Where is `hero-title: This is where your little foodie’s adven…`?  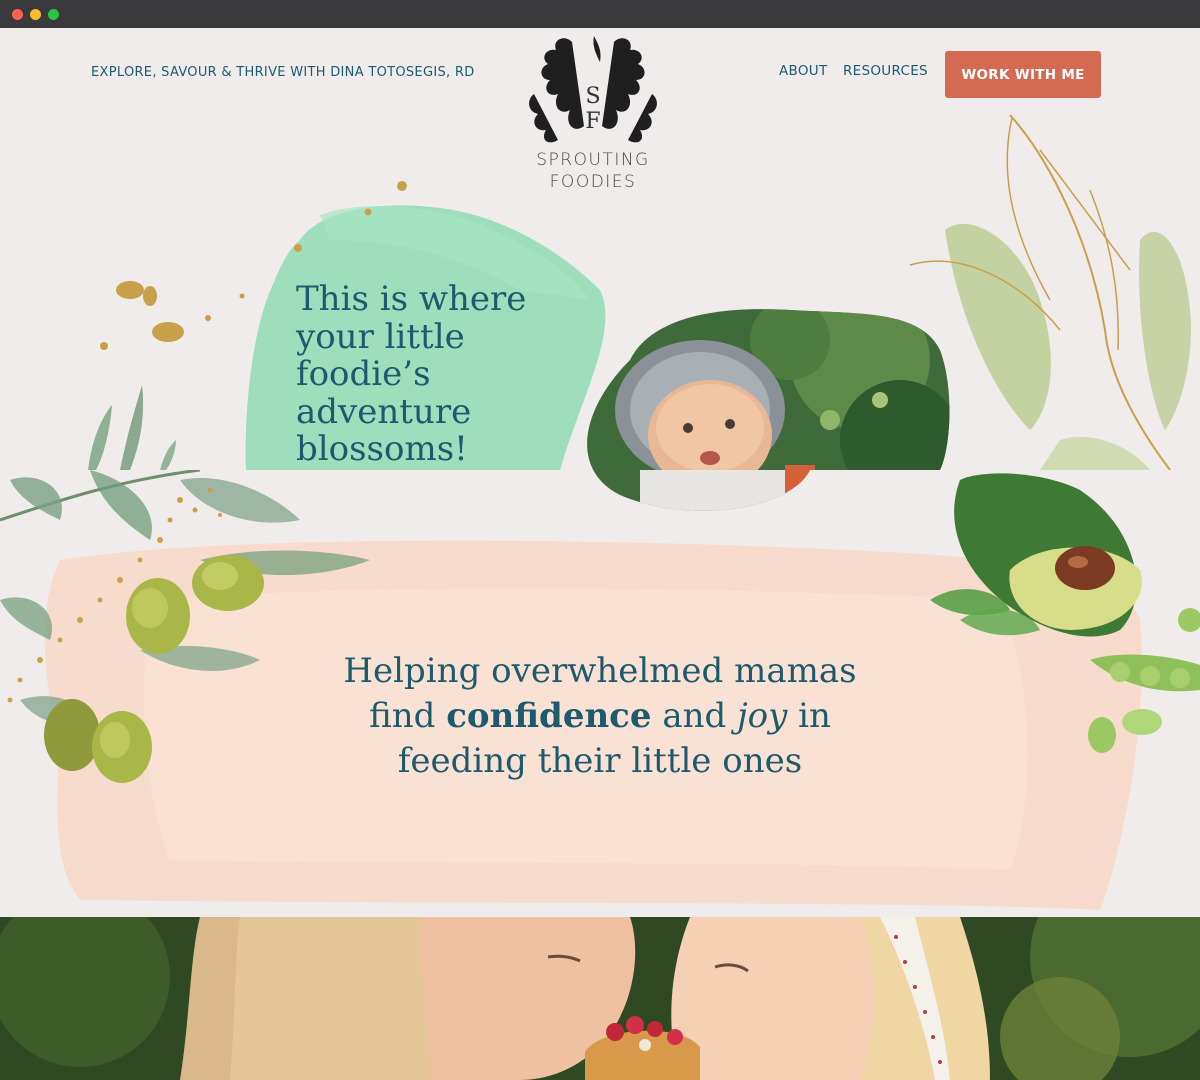
hero-title: This is where your little foodie’s adven… is located at coordinates (421, 374).